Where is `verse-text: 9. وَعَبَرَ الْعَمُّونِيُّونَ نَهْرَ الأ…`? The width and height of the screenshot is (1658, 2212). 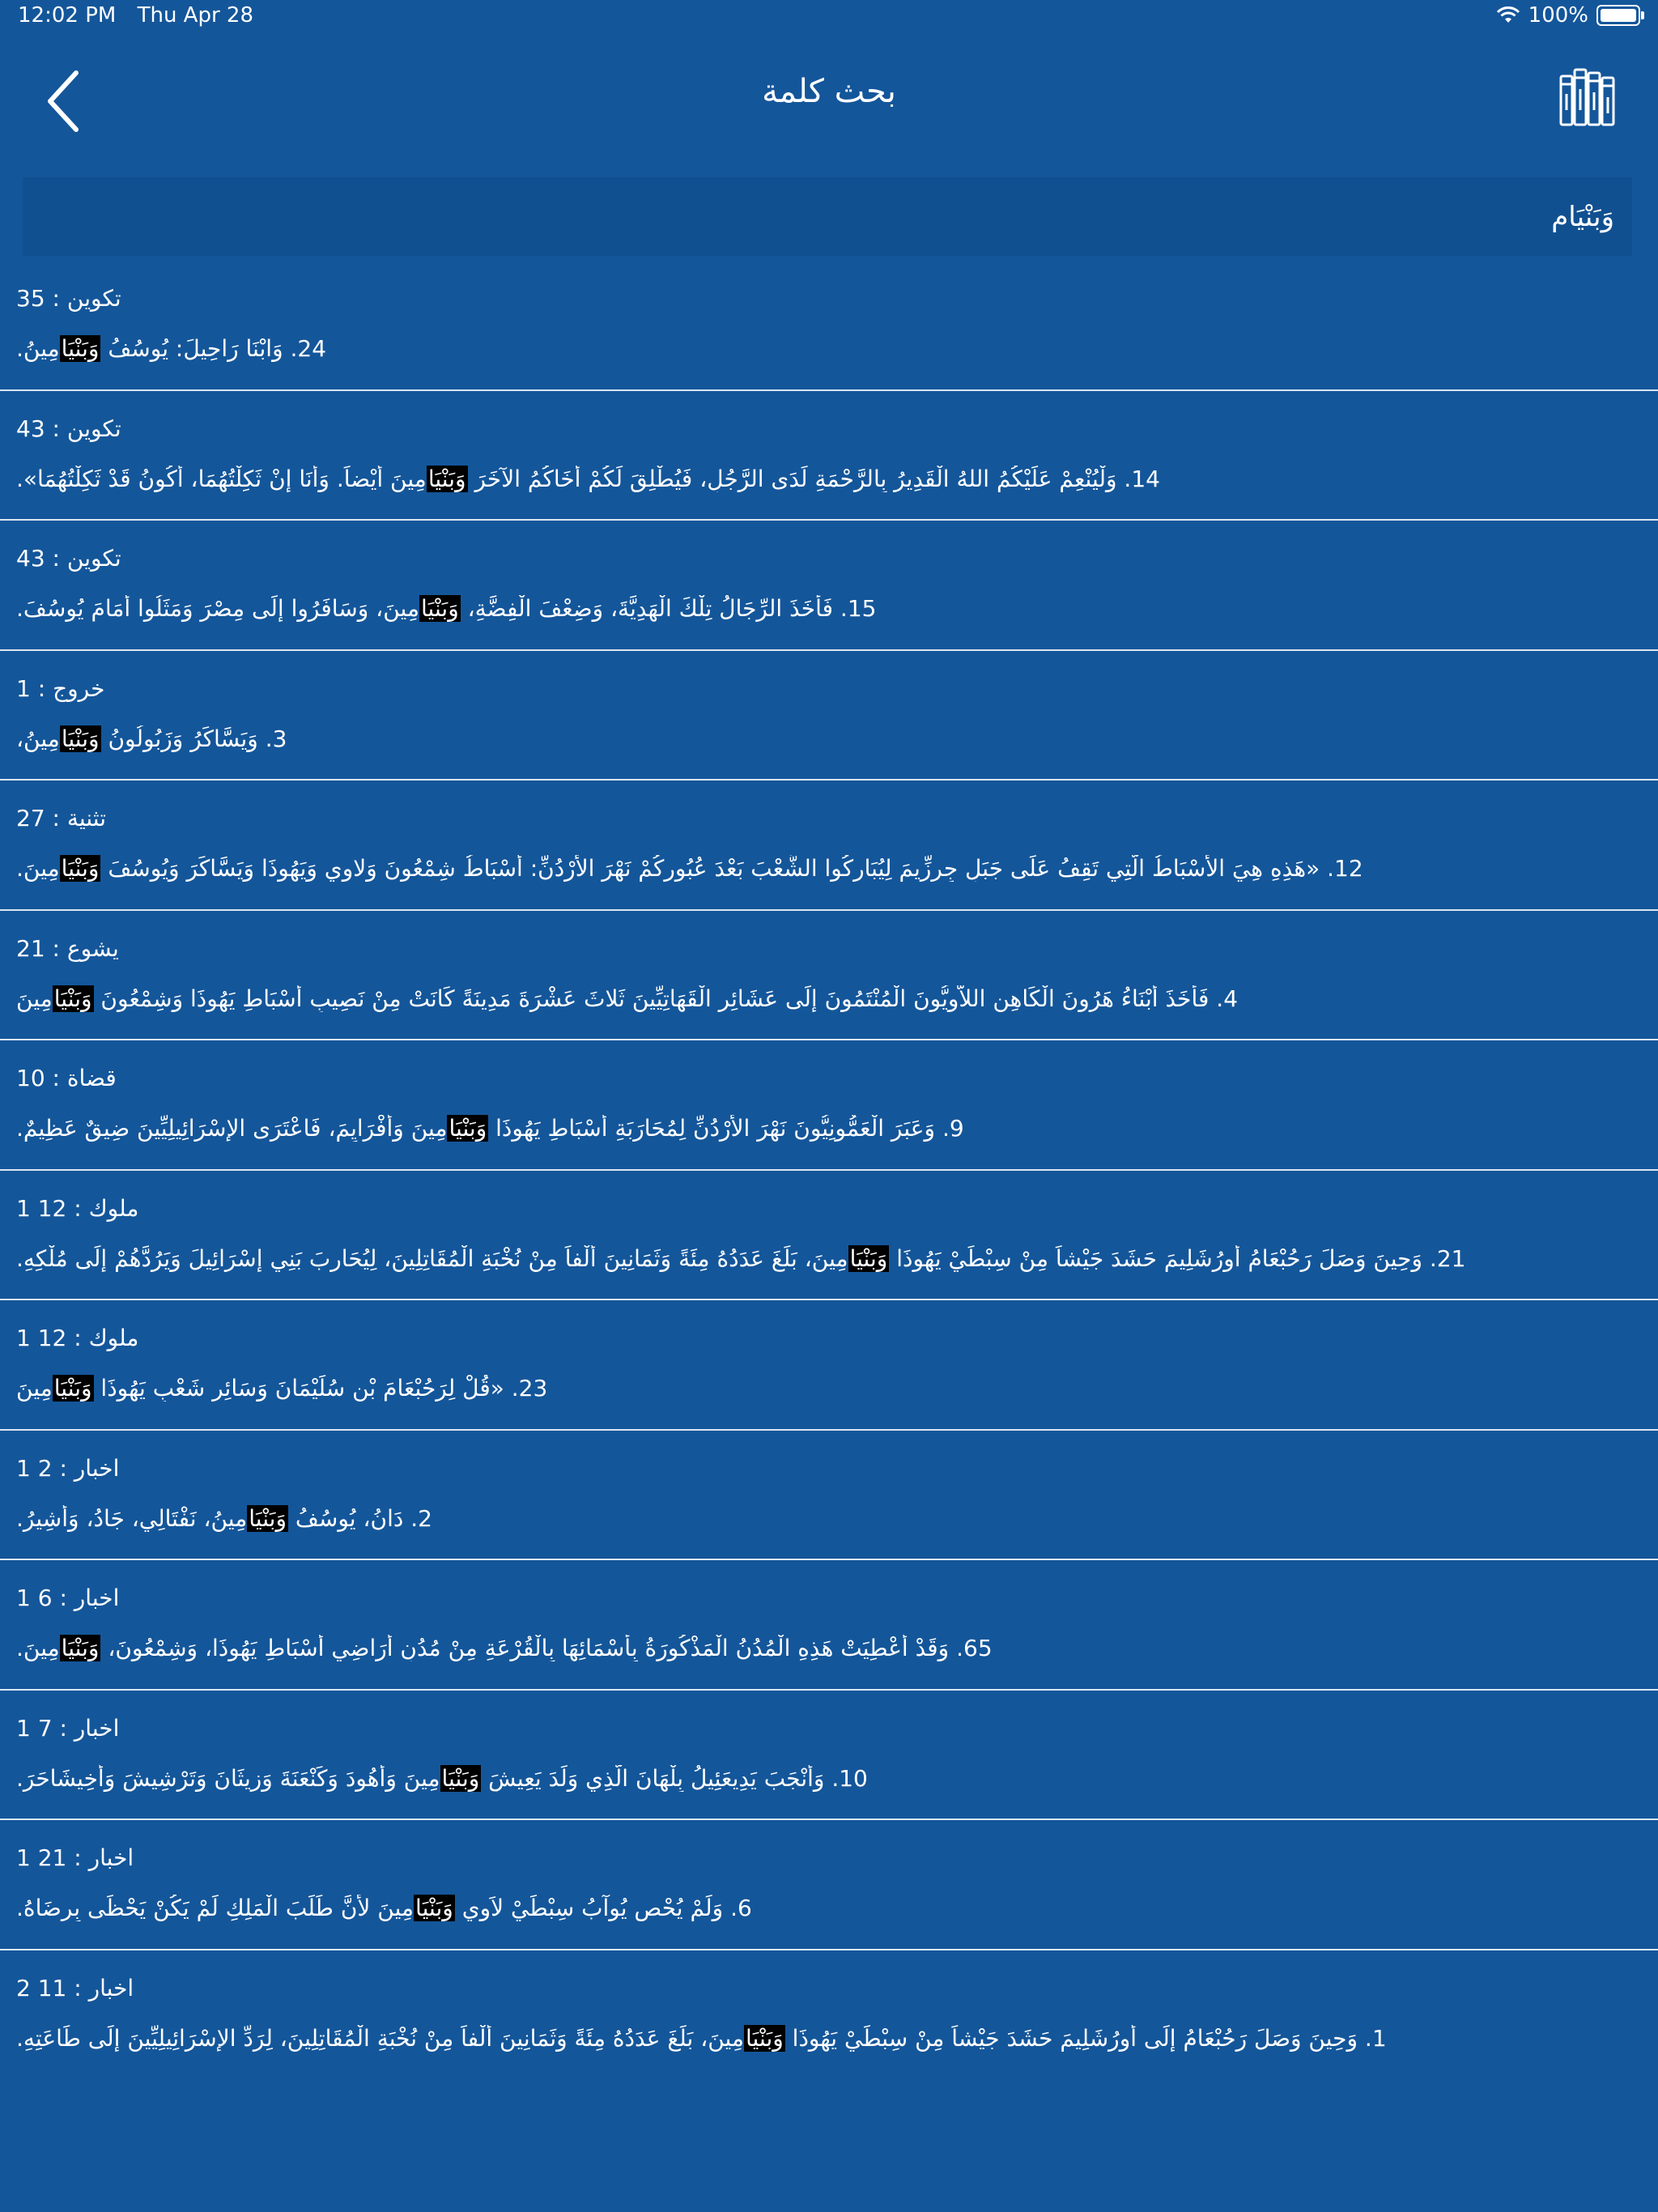
verse-text: 9. وَعَبَرَ الْعَمُّونِيُّونَ نَهْرَ الأ… is located at coordinates (829, 1129).